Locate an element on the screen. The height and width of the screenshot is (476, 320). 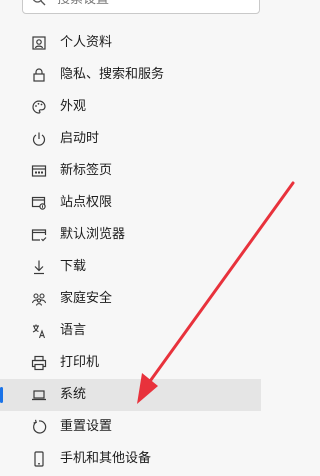
profile-icon is located at coordinates (39, 43).